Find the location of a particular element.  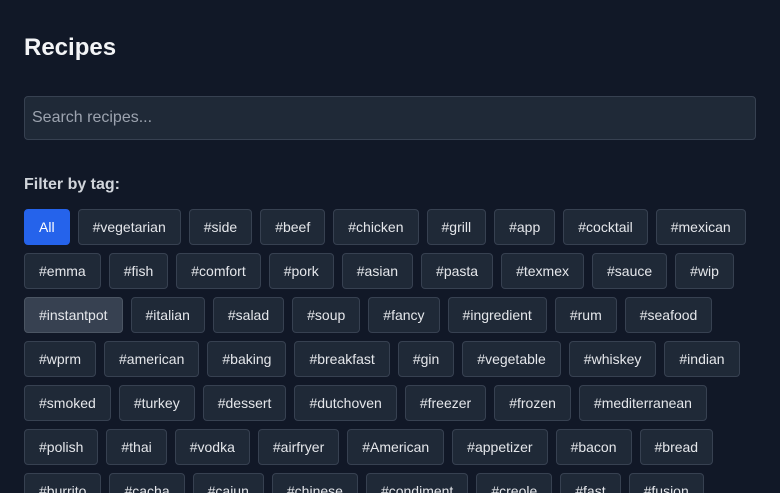

tag-button-gin: #gin is located at coordinates (426, 359).